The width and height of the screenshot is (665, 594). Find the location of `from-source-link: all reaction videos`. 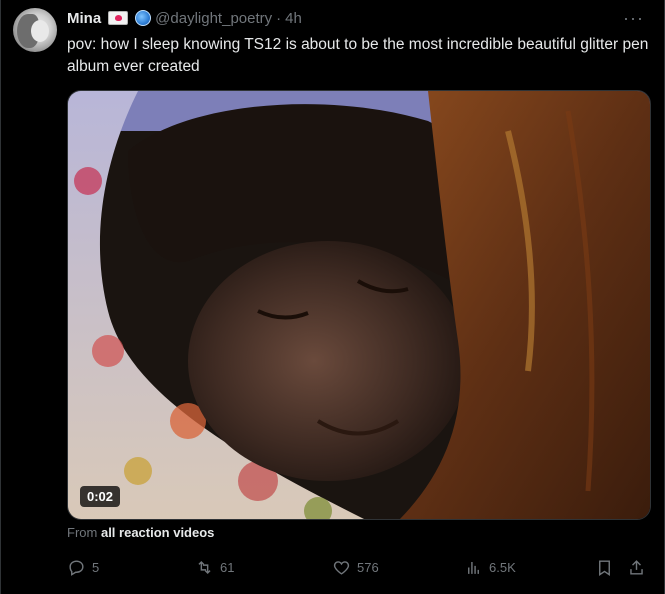

from-source-link: all reaction videos is located at coordinates (157, 532).